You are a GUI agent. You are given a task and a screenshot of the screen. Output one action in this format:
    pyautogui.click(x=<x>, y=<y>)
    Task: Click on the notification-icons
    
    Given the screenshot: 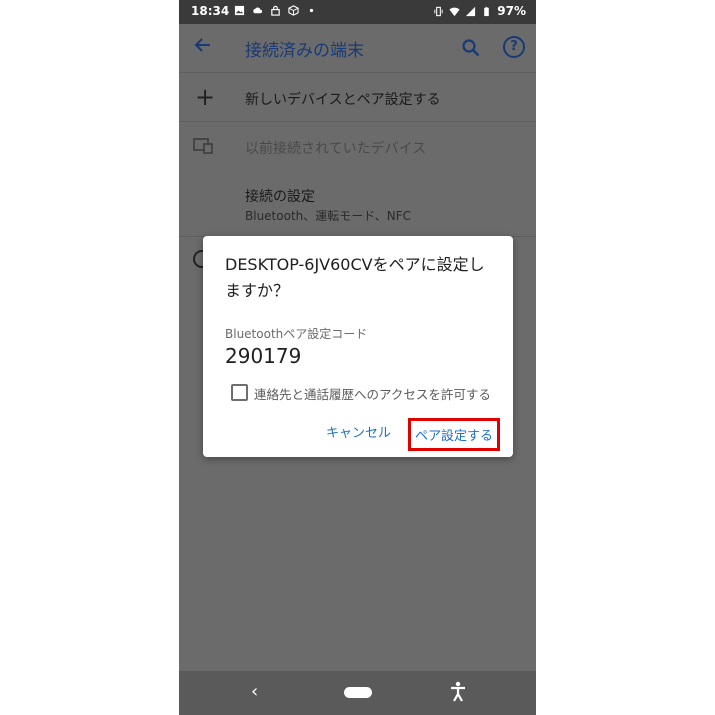 What is the action you would take?
    pyautogui.click(x=275, y=10)
    